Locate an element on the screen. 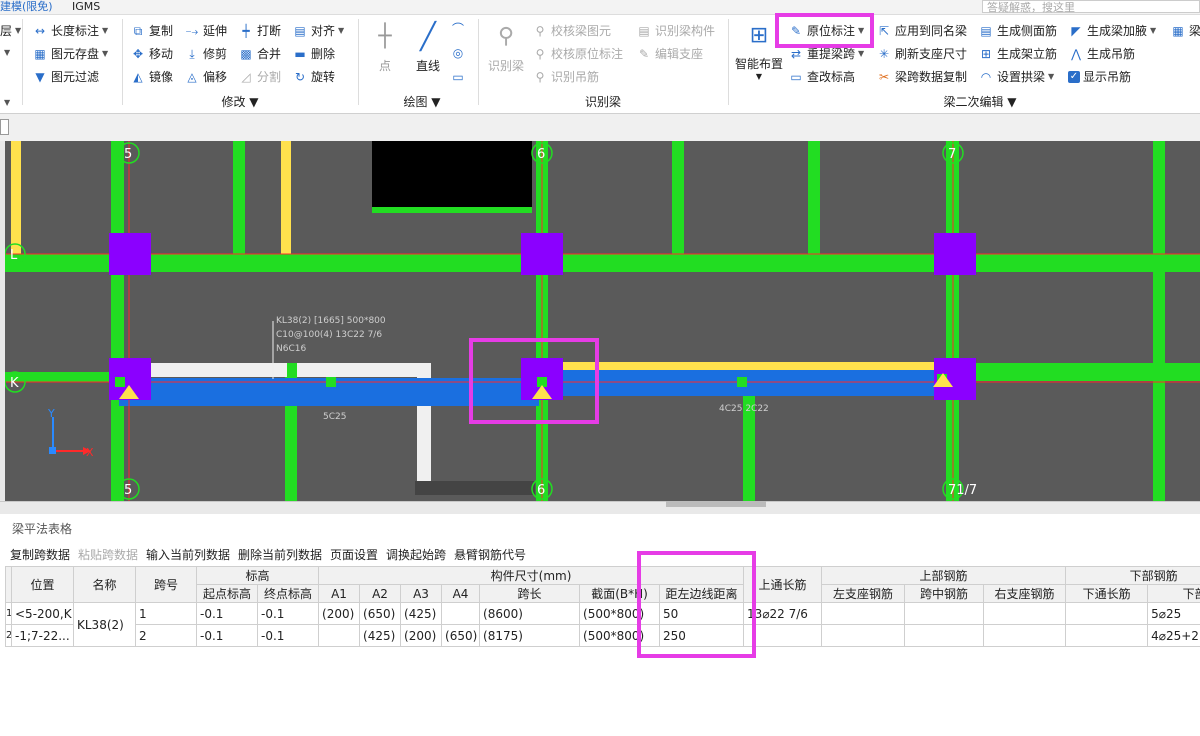 This screenshot has width=1200, height=736. identify-hanger-icon: ⚲ is located at coordinates (540, 77).